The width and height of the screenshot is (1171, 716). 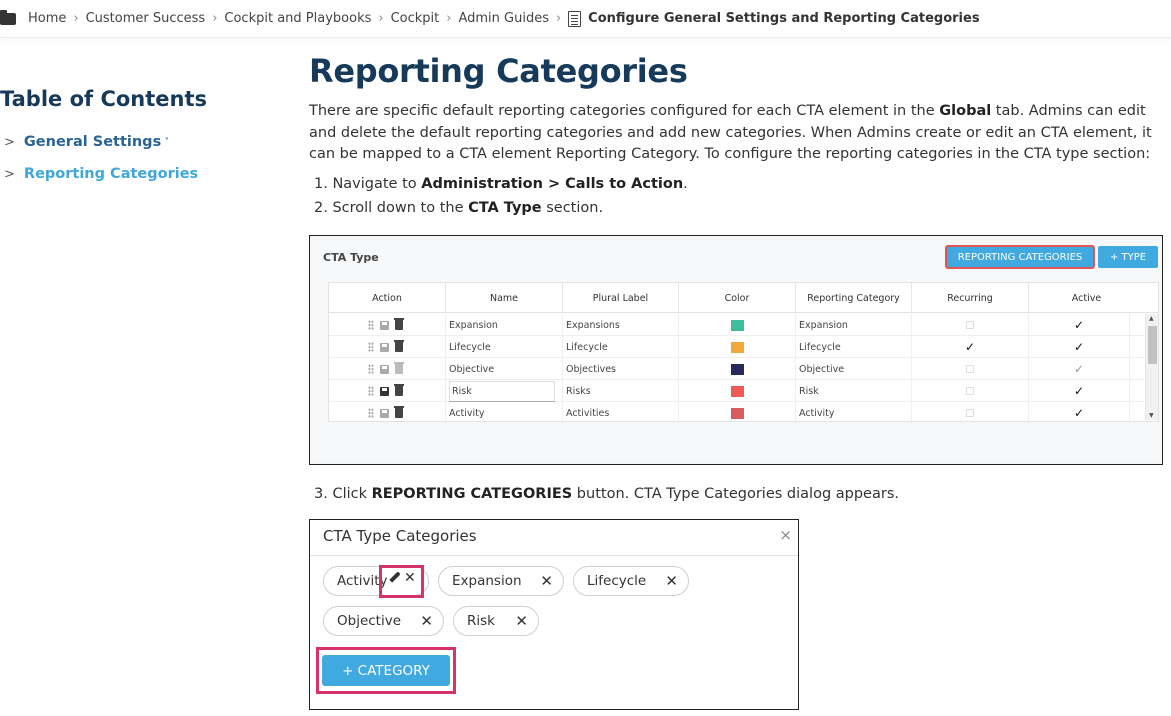 I want to click on category-chip-objective: Objective ✕, so click(x=383, y=621).